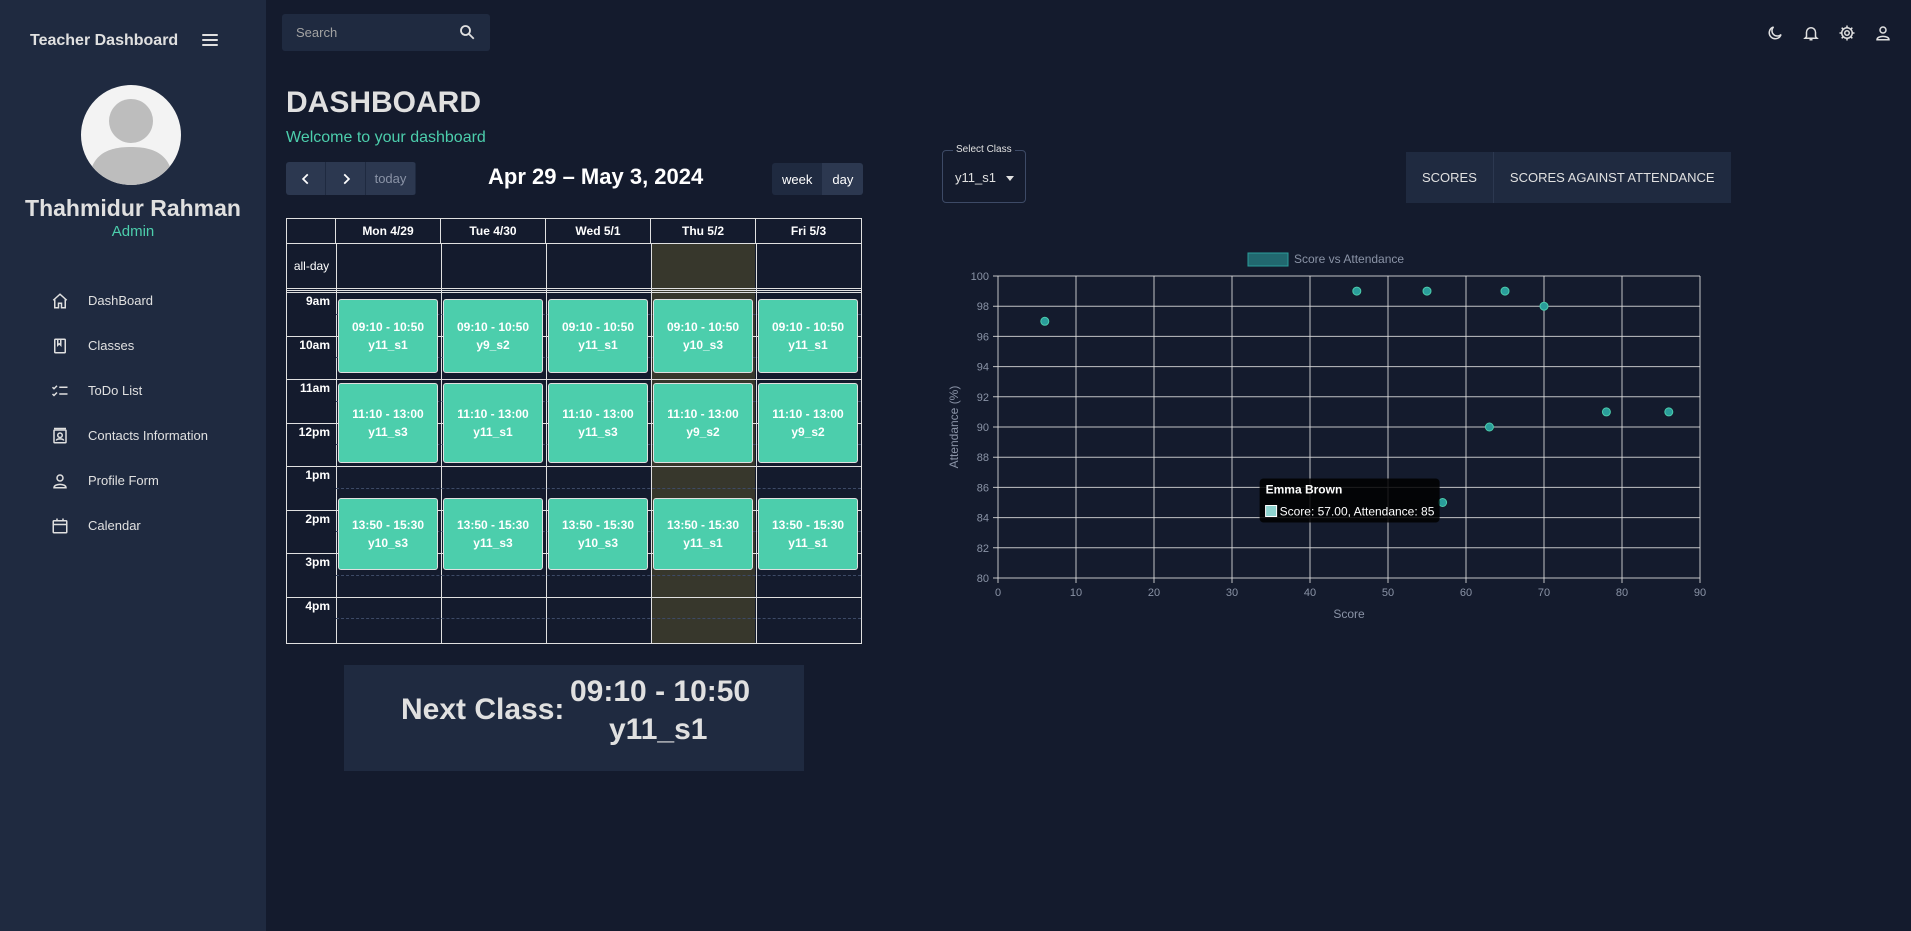 The image size is (1911, 931). I want to click on person-icon, so click(1883, 33).